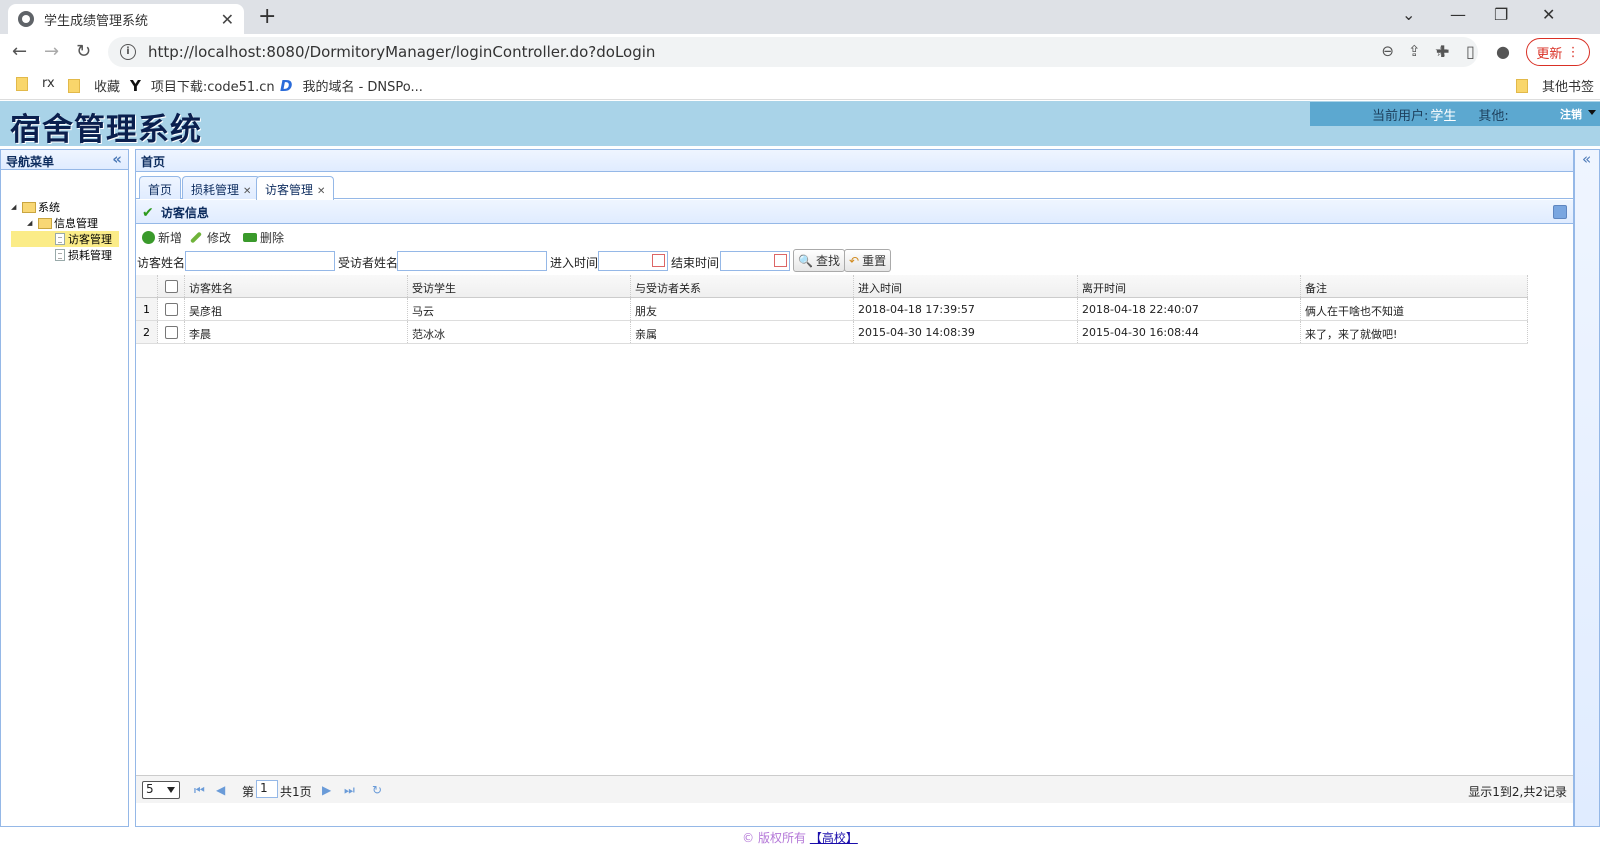 The image size is (1600, 852). I want to click on col-enter-time: 进入时间, so click(966, 286).